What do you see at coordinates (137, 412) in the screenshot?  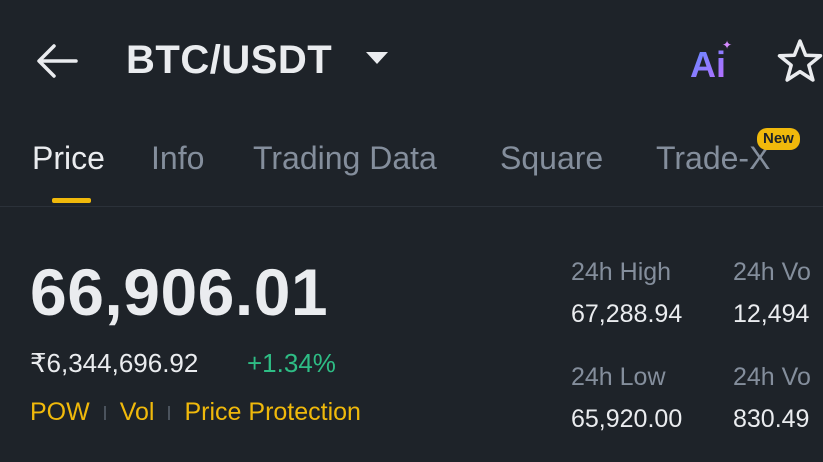 I see `tag-vol: Vol` at bounding box center [137, 412].